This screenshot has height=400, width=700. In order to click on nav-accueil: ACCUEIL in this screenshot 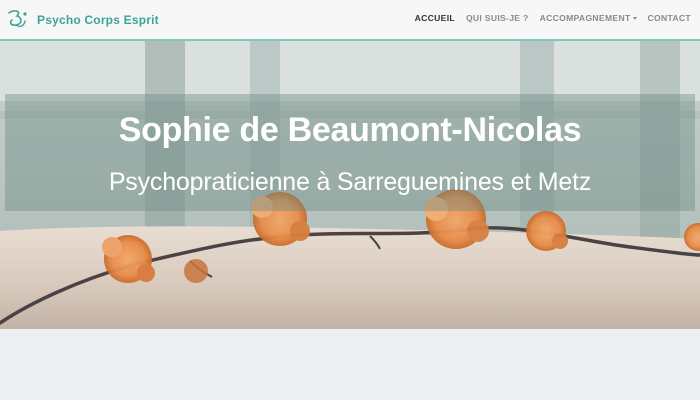, I will do `click(435, 18)`.